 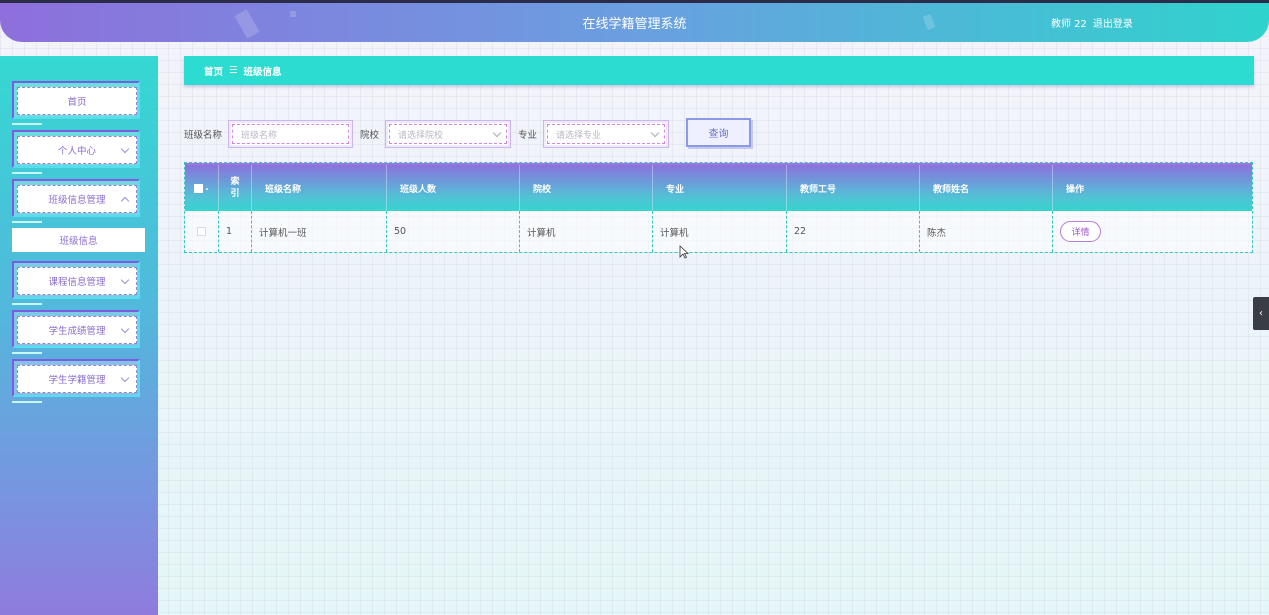 I want to click on header-index: 索 引, so click(x=235, y=188).